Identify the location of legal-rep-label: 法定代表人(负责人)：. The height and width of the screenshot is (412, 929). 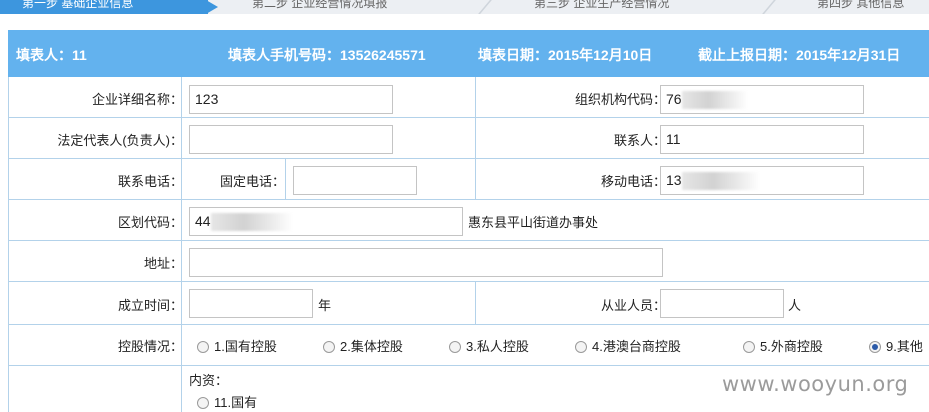
(120, 140).